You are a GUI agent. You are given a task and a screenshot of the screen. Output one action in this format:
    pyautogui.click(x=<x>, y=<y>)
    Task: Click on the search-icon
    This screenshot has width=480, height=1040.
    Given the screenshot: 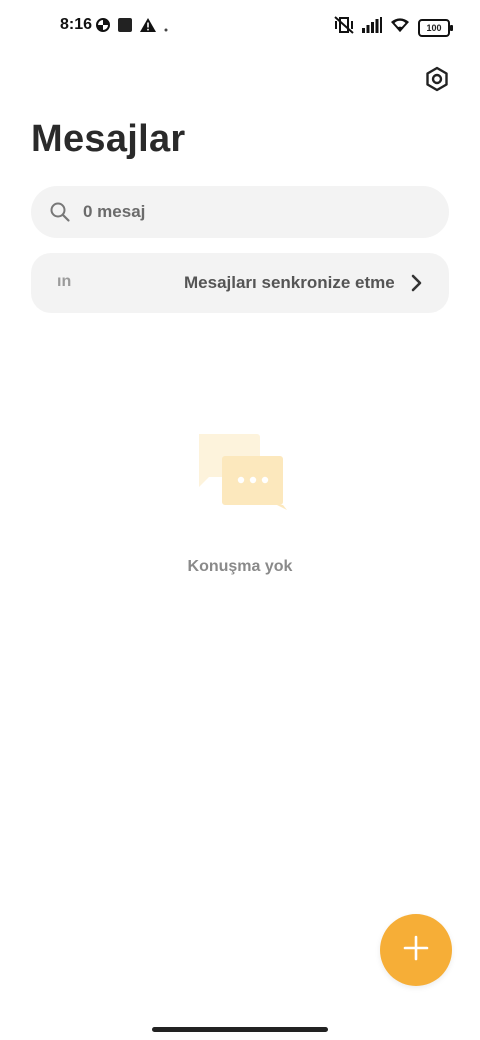 What is the action you would take?
    pyautogui.click(x=60, y=212)
    